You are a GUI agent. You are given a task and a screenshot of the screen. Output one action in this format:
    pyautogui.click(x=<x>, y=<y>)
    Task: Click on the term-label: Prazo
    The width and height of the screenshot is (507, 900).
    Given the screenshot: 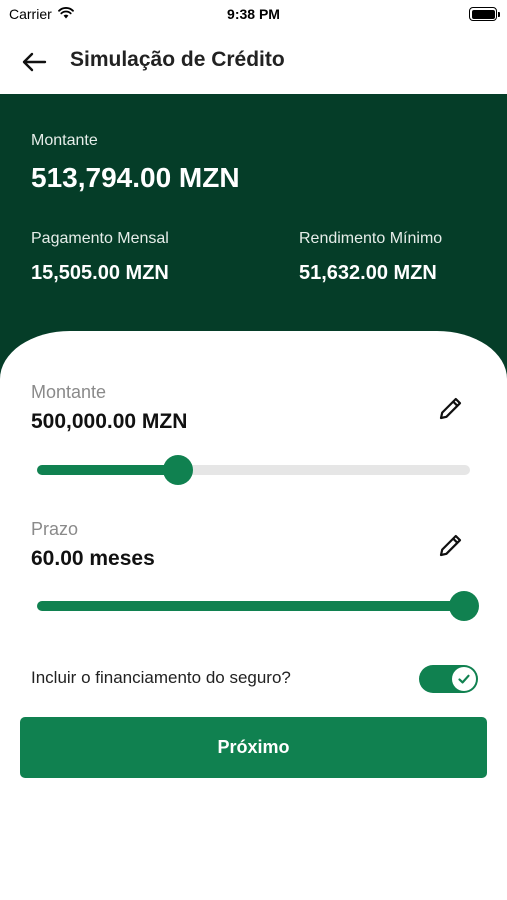 What is the action you would take?
    pyautogui.click(x=55, y=529)
    